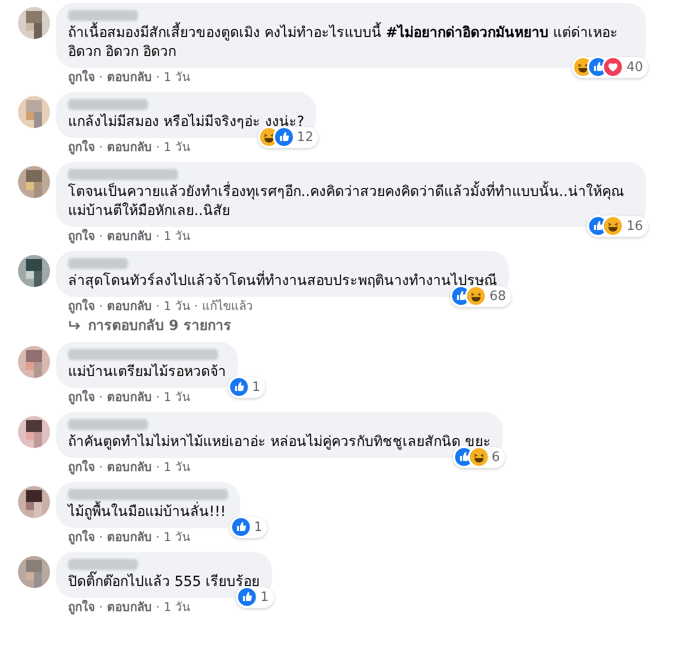  I want to click on reaction-badge: 12, so click(288, 137).